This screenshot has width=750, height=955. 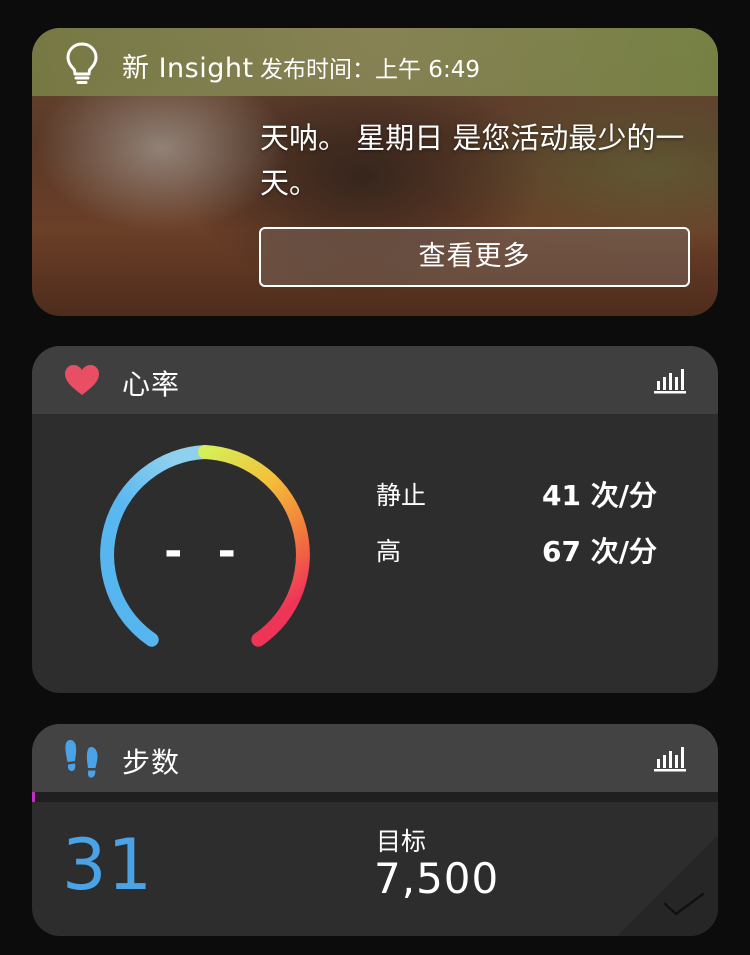 I want to click on steps-title: 步数, so click(x=151, y=762).